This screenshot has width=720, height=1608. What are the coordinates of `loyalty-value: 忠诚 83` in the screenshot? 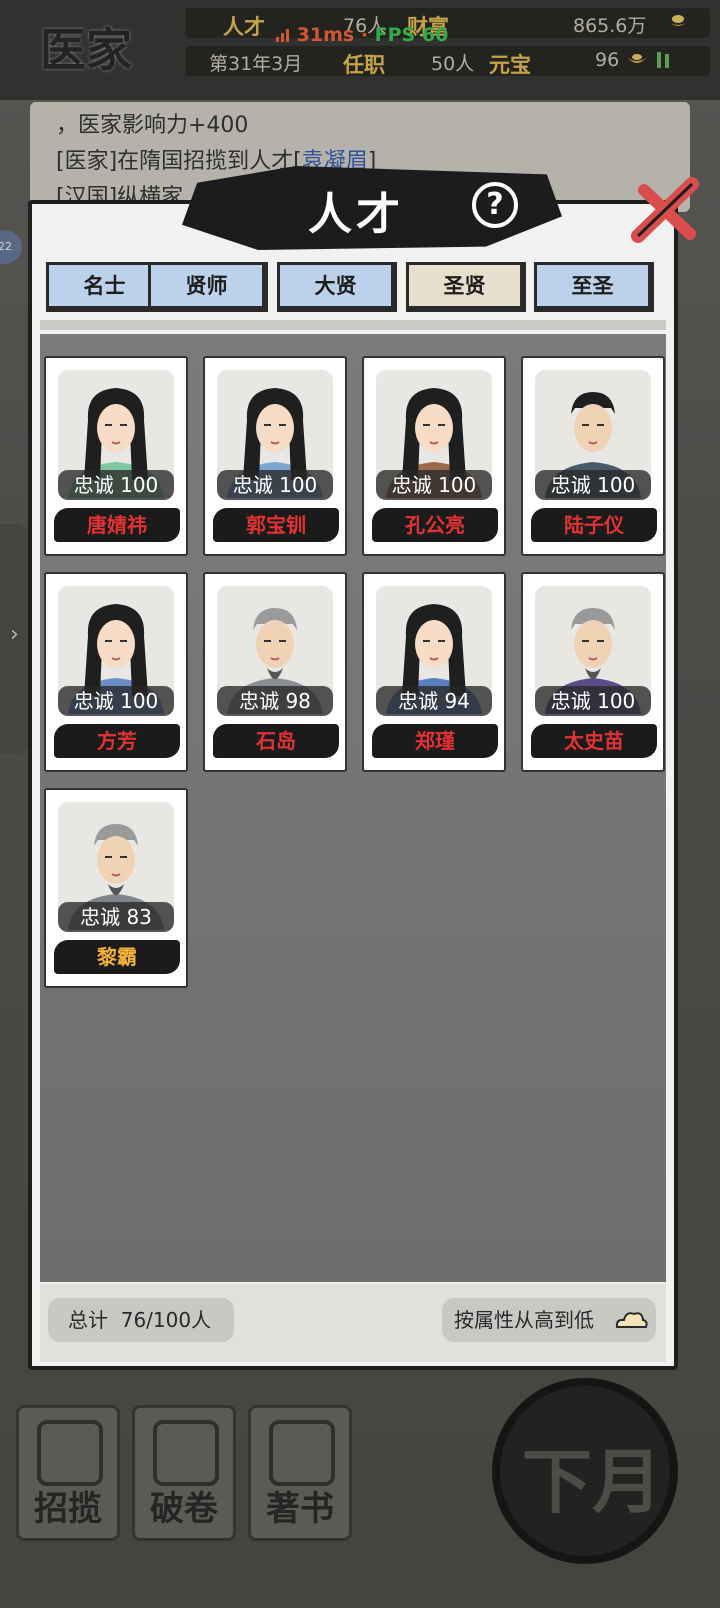 It's located at (116, 917).